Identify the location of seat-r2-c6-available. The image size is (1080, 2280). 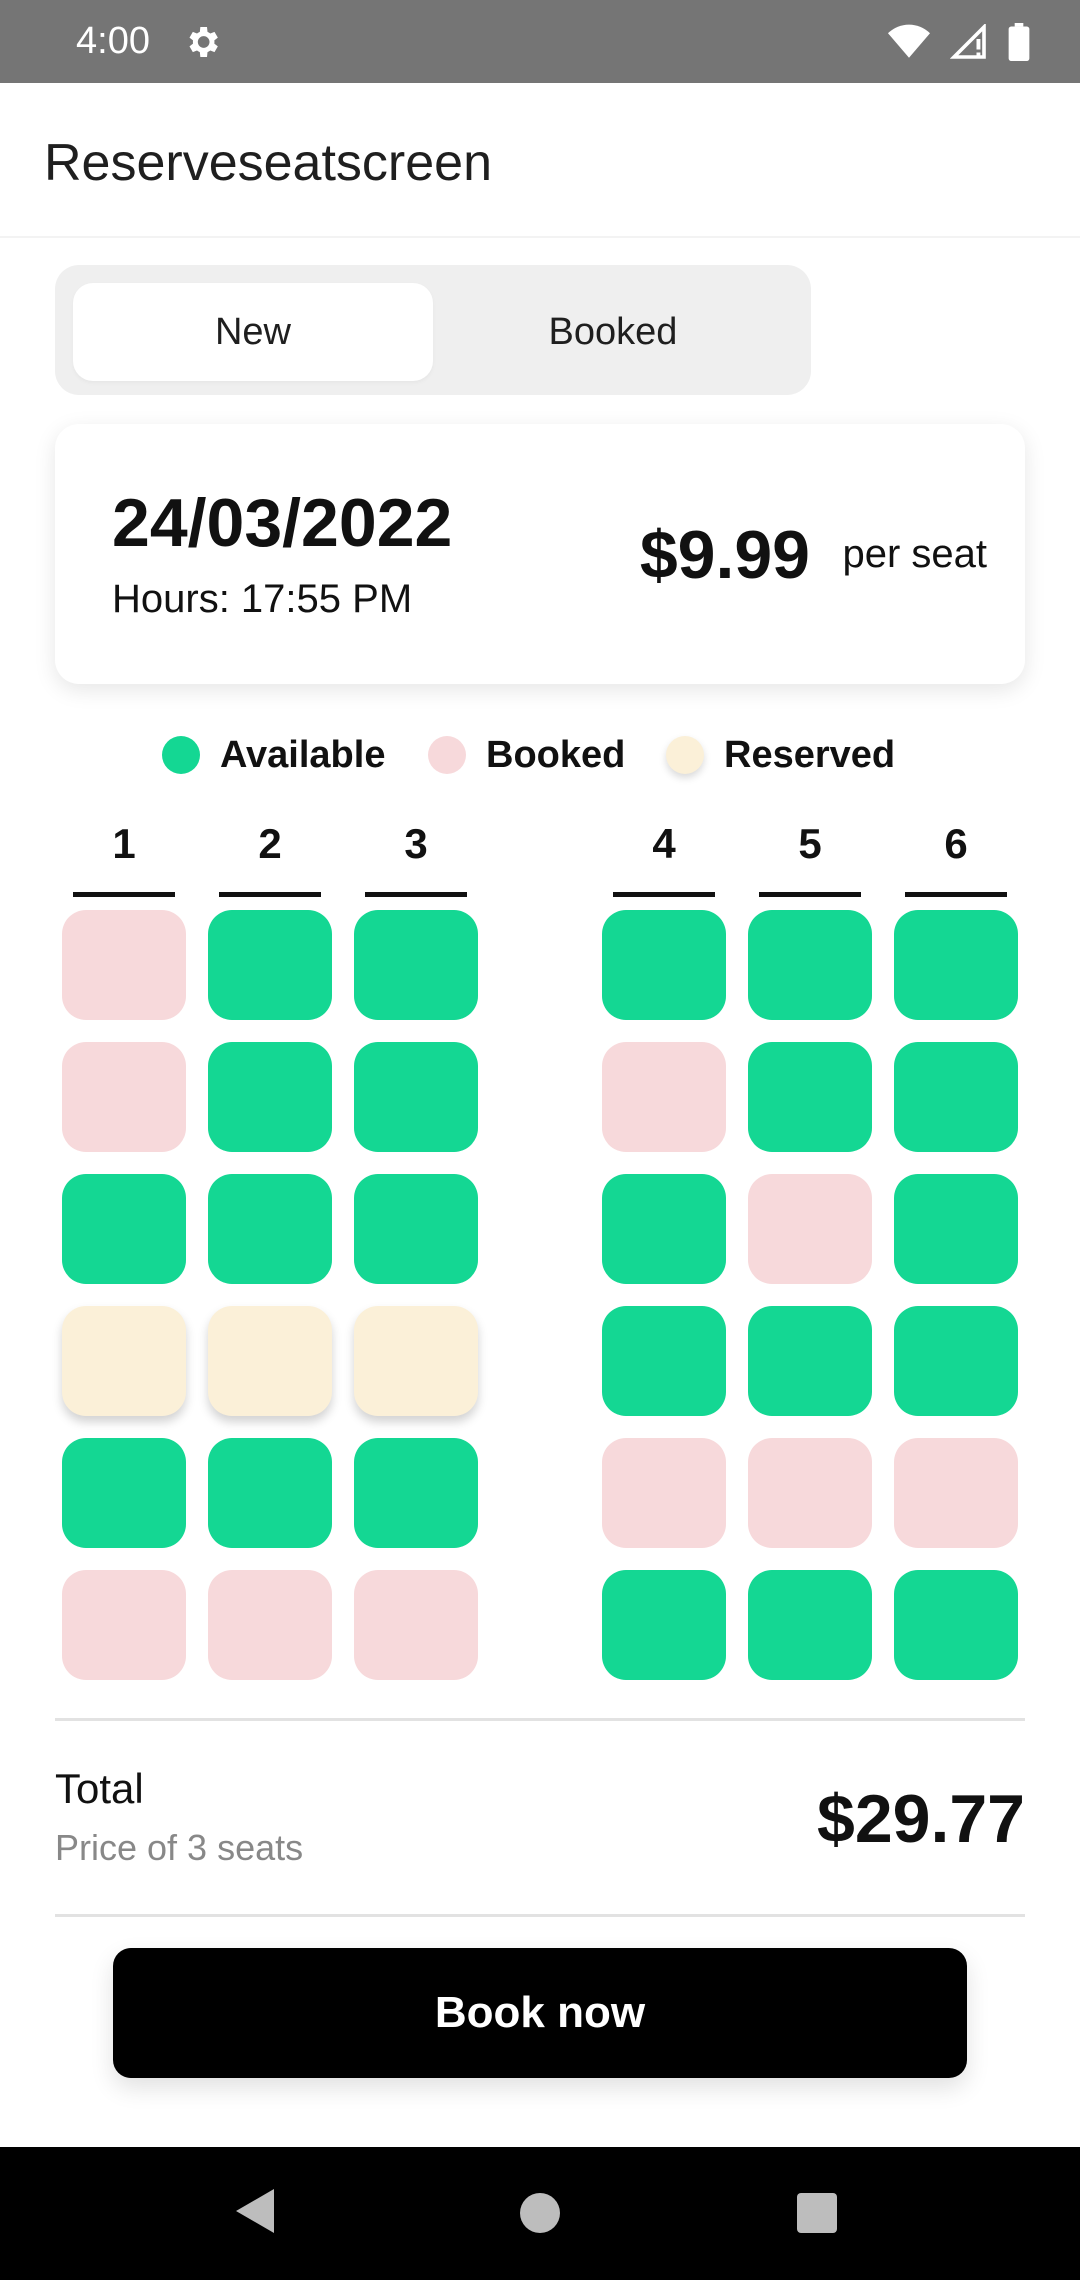
(956, 1097).